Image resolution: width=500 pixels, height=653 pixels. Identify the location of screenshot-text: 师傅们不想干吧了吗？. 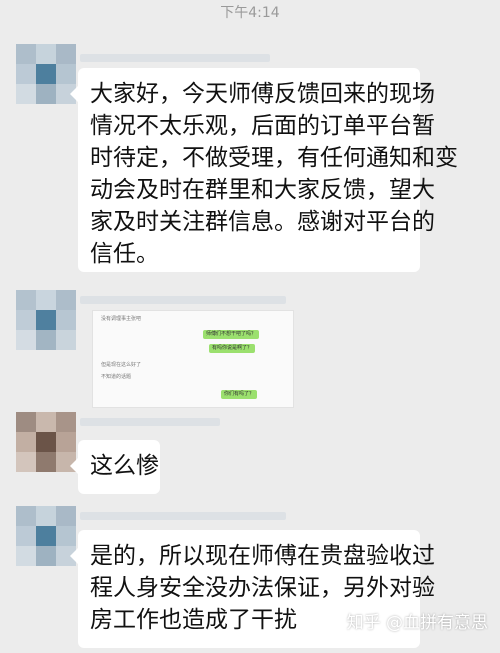
(231, 334).